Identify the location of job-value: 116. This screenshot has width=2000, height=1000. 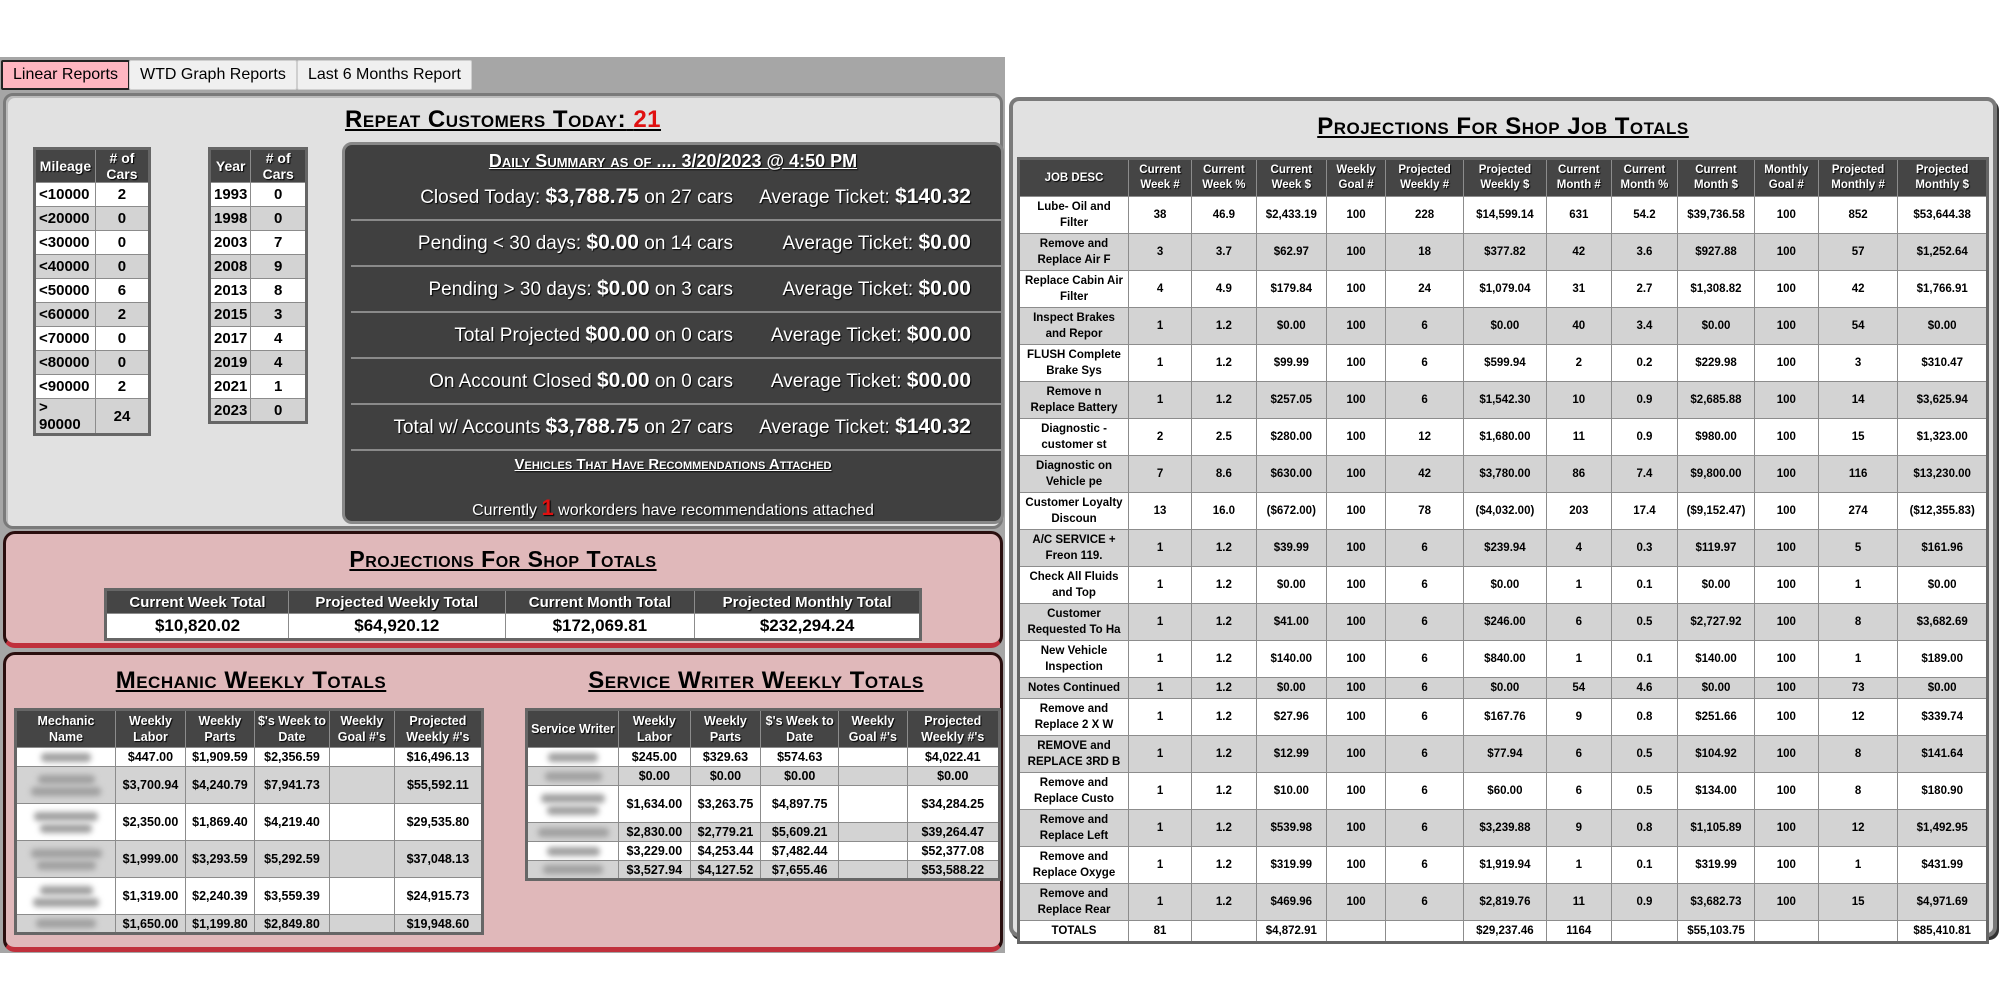
(1858, 474).